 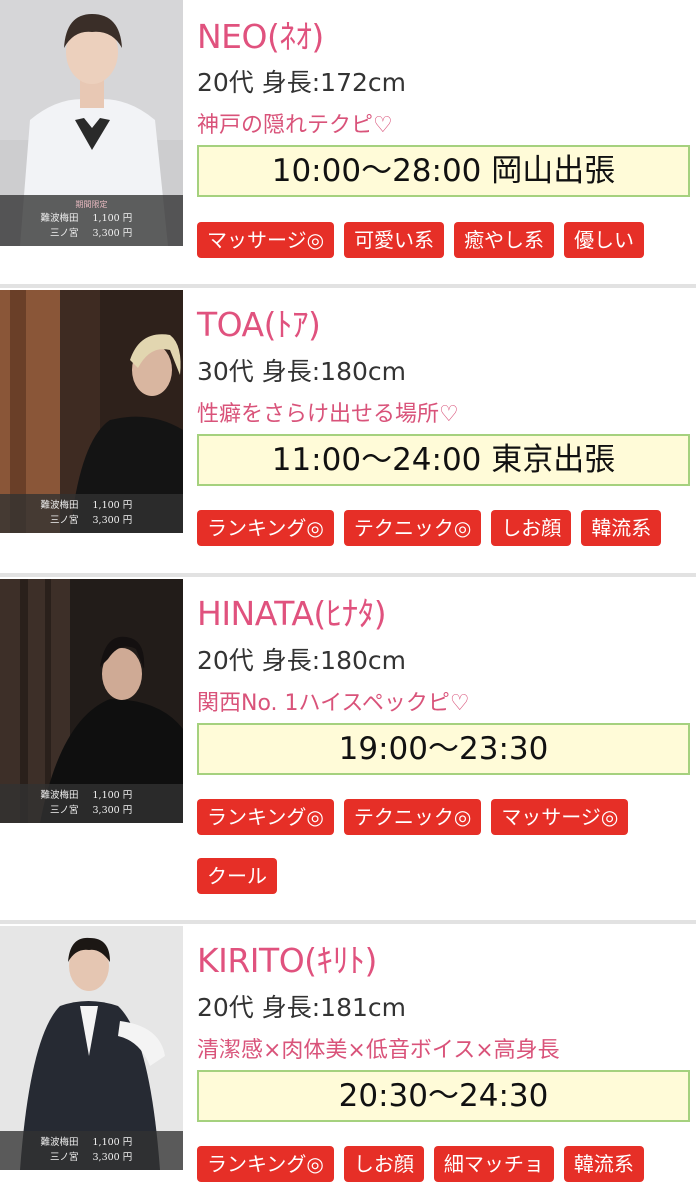 I want to click on cast-age-height: 20代 身長:181cm, so click(x=301, y=1007).